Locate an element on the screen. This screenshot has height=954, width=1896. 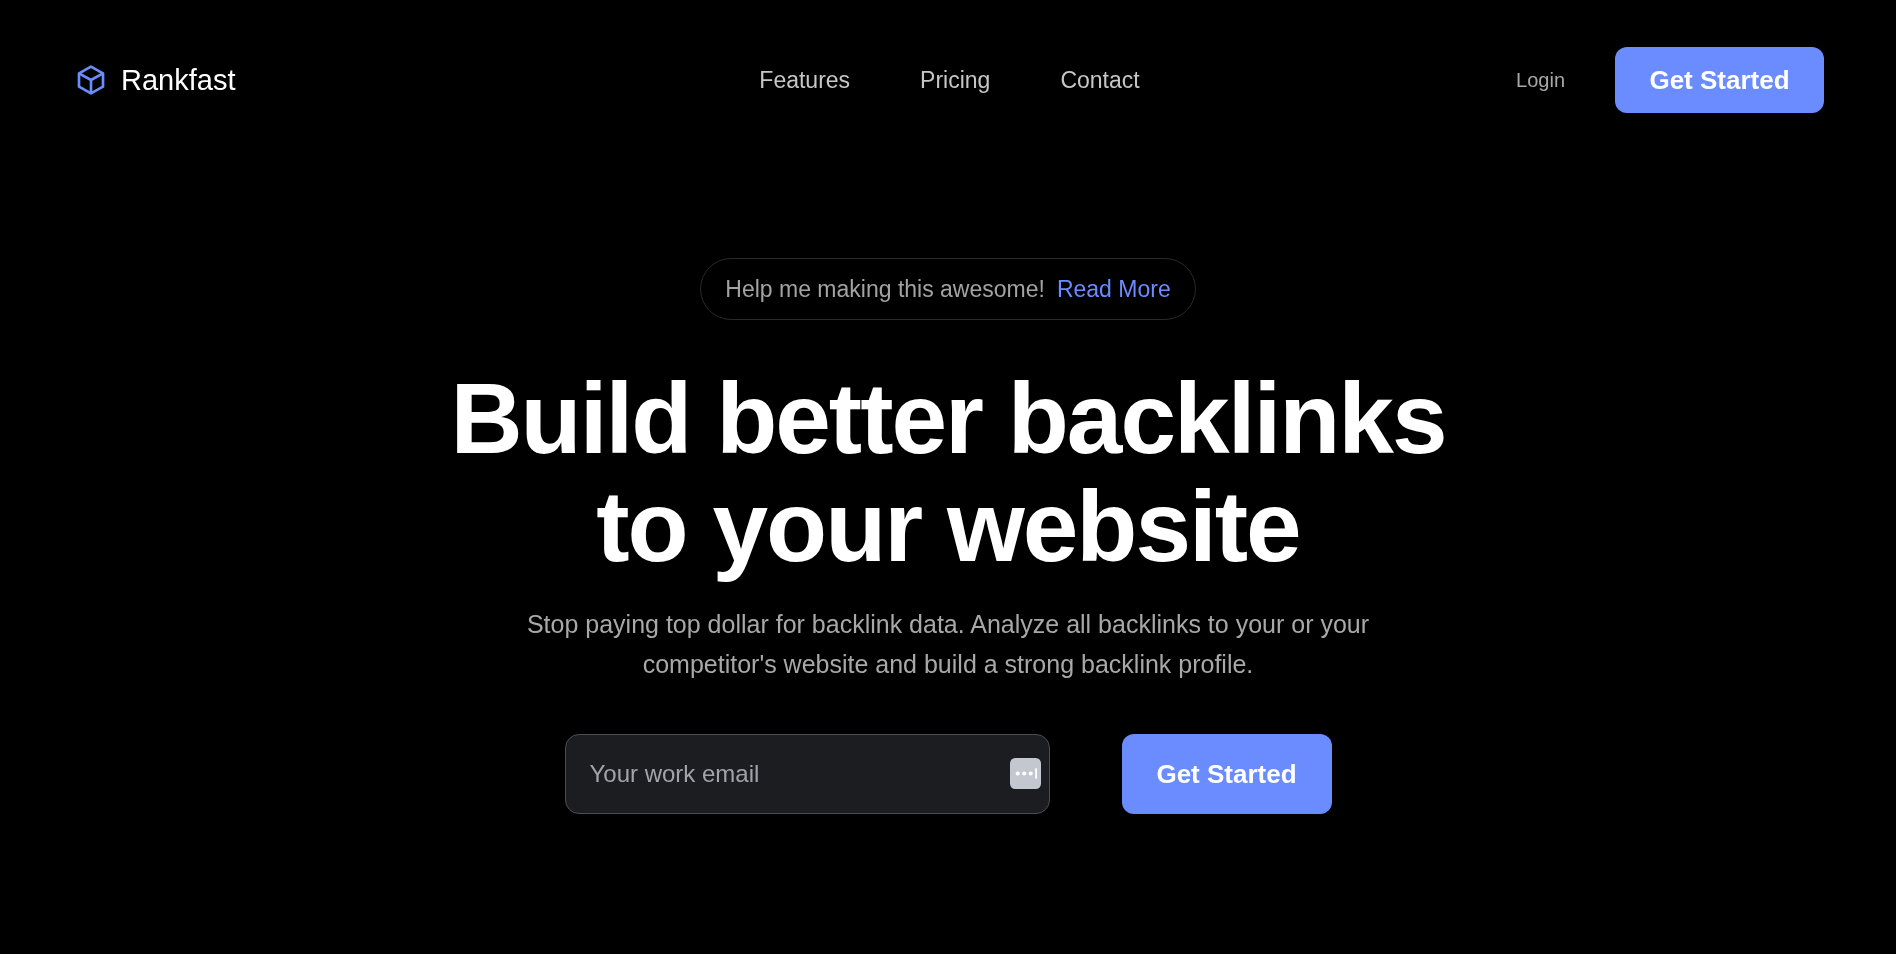
cube-icon is located at coordinates (91, 80).